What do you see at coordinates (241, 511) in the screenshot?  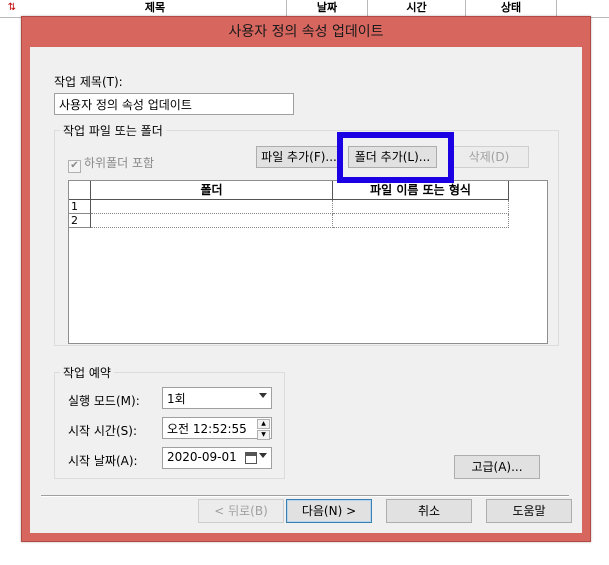 I see `back-button: < 뒤로(B)` at bounding box center [241, 511].